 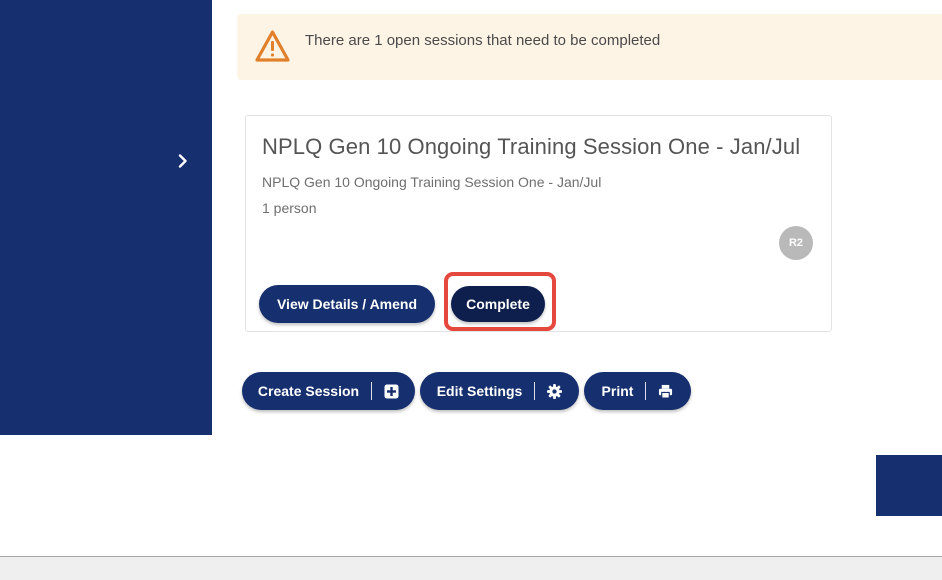 I want to click on create-session-button: Create Session, so click(x=328, y=391).